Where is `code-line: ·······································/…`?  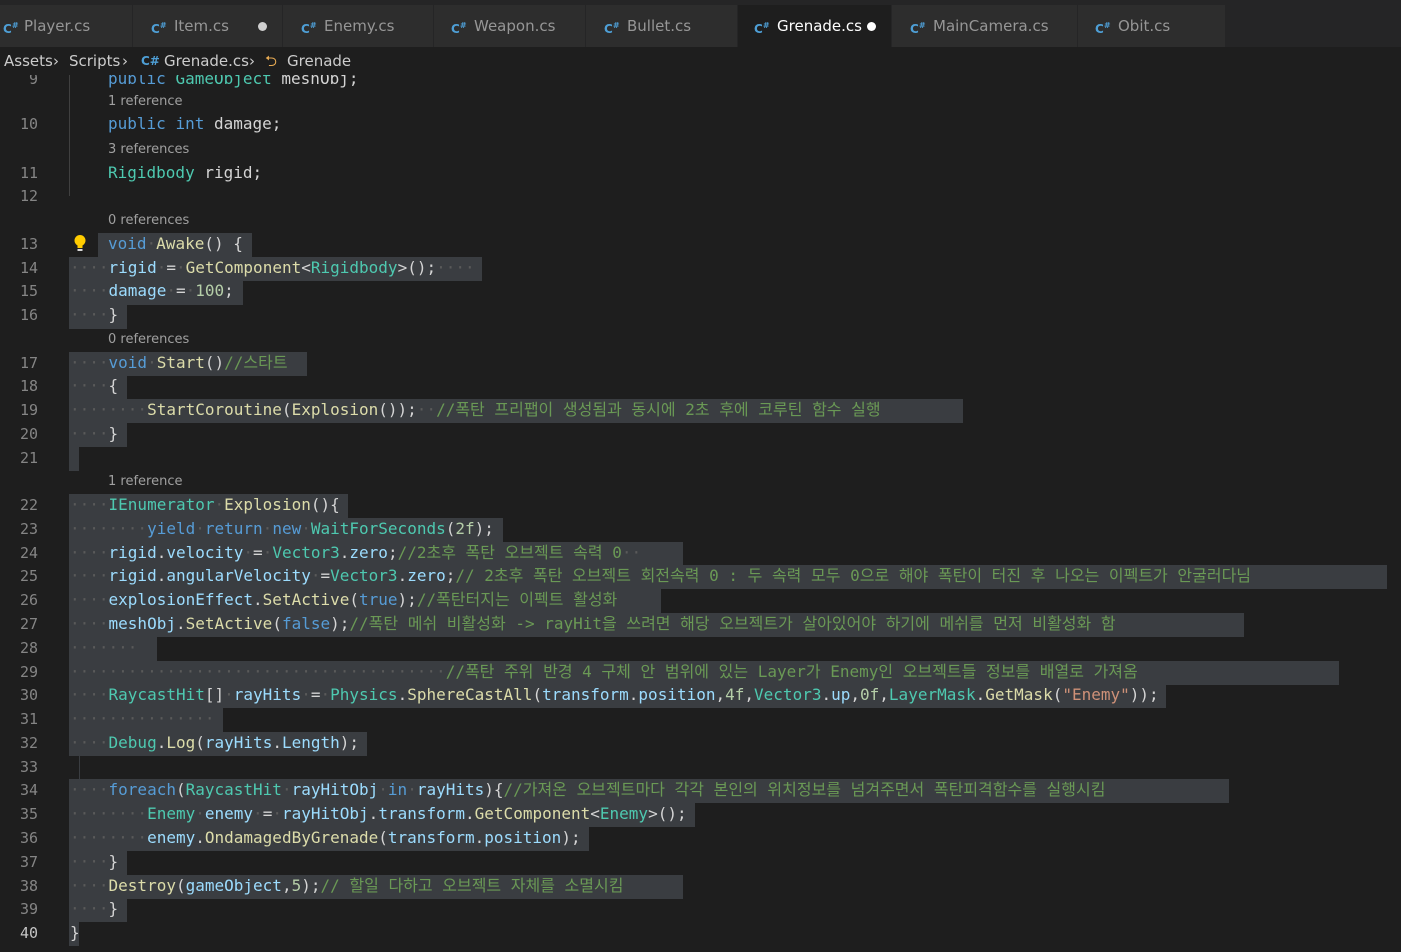 code-line: ·······································/… is located at coordinates (604, 671).